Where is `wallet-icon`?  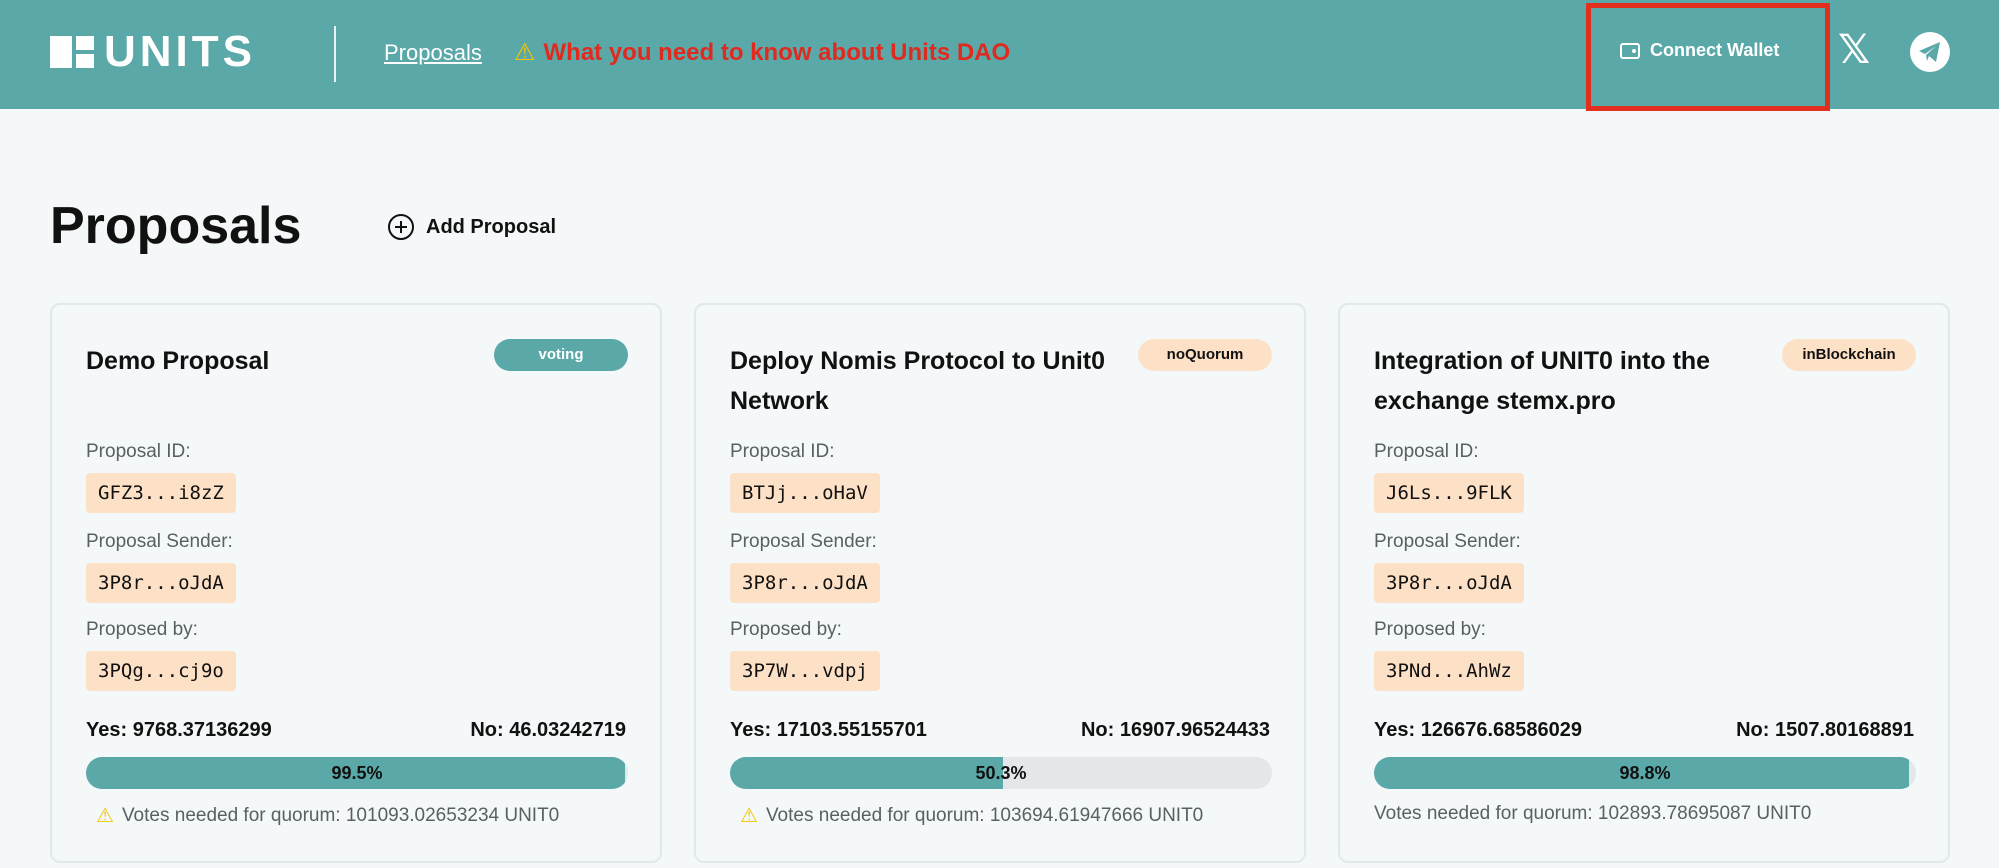 wallet-icon is located at coordinates (1630, 50).